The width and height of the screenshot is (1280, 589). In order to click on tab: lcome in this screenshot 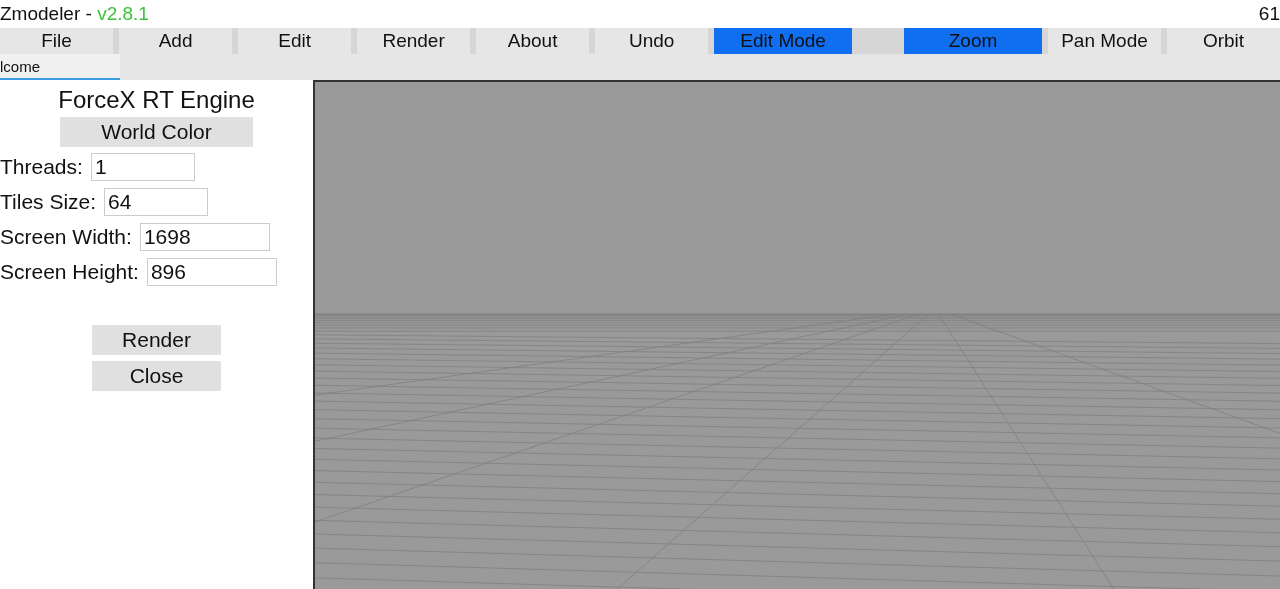, I will do `click(60, 67)`.